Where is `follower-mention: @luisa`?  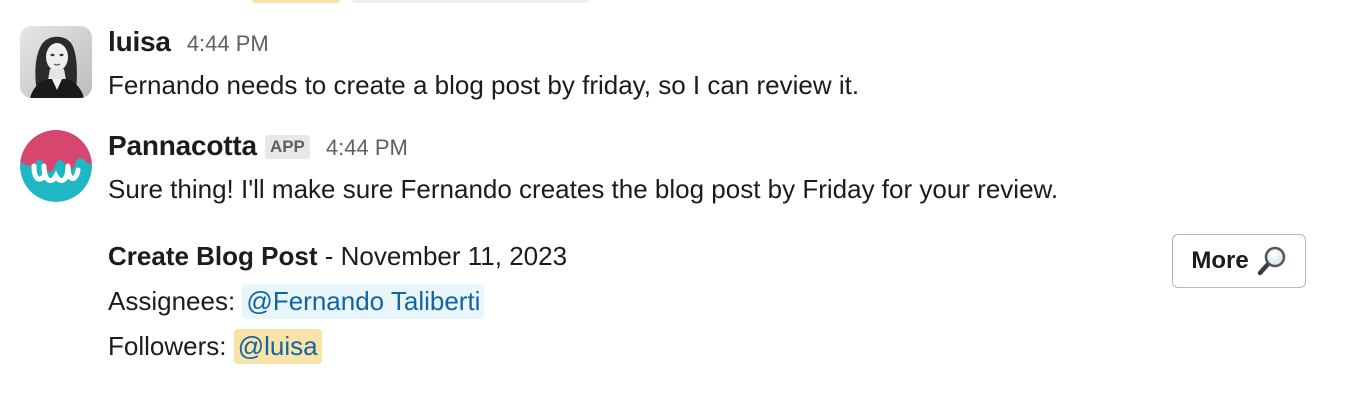 follower-mention: @luisa is located at coordinates (277, 346).